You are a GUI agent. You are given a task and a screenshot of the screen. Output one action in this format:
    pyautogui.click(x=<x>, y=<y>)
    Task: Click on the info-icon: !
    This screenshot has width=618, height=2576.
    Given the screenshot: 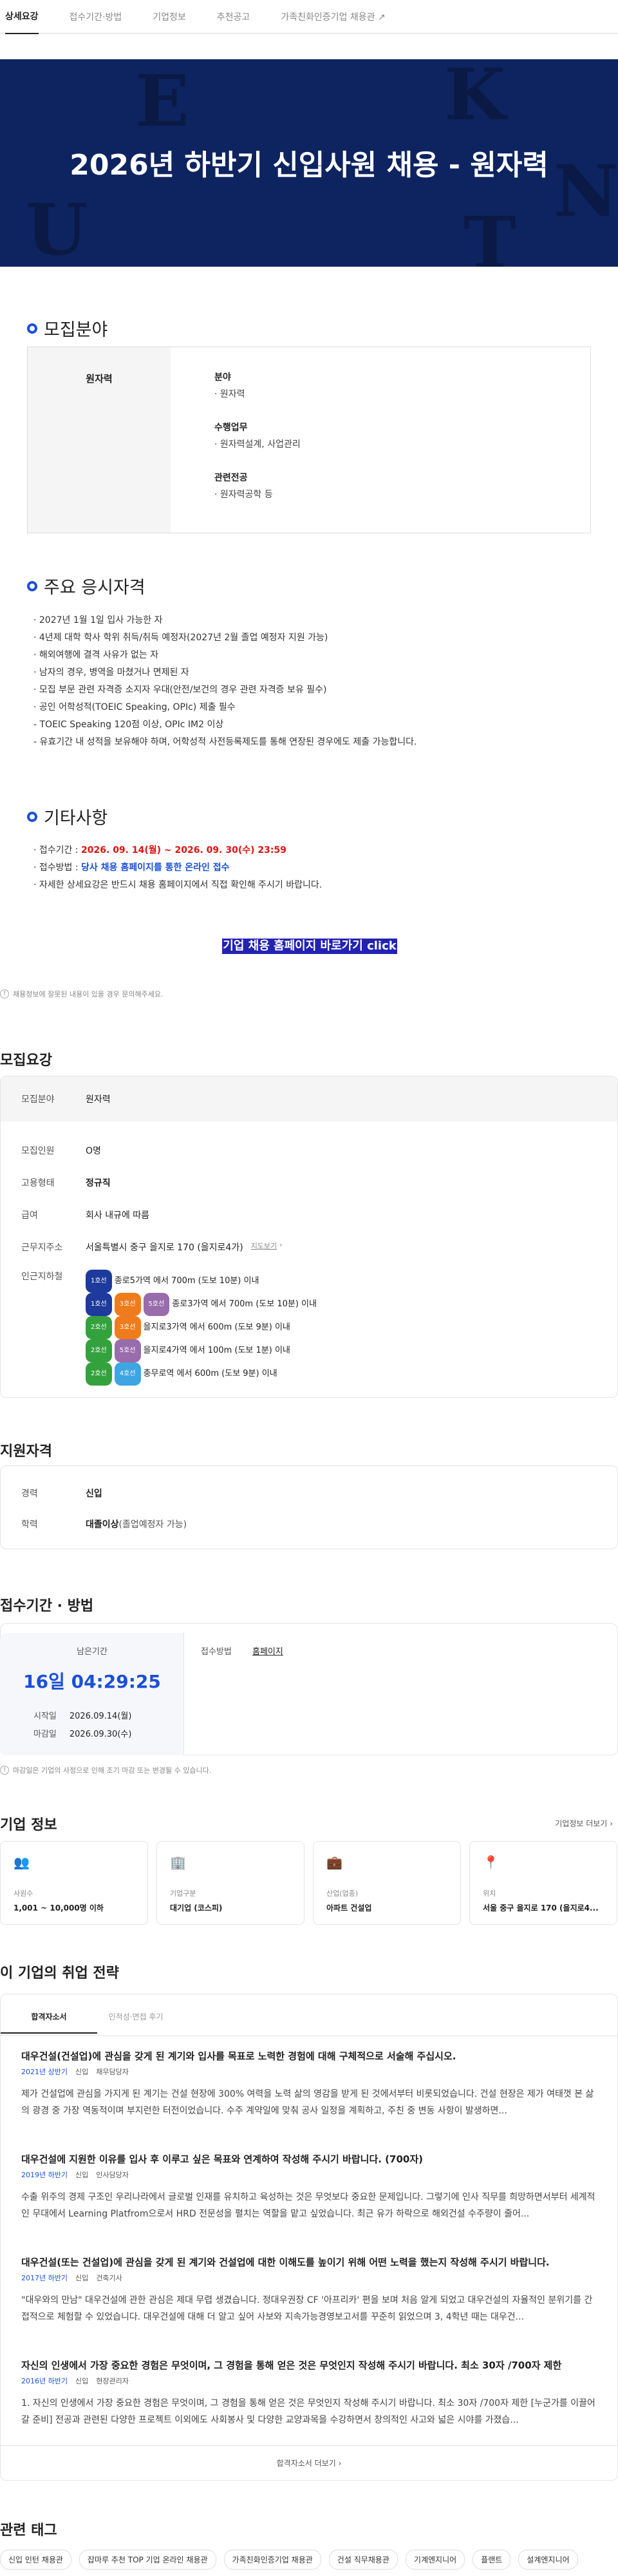 What is the action you would take?
    pyautogui.click(x=4, y=994)
    